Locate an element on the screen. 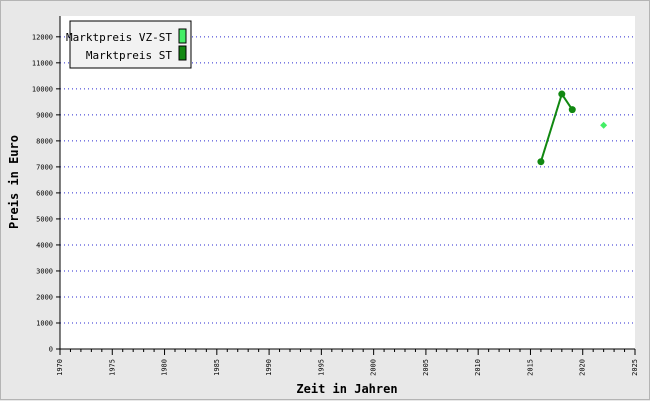  y-tick-label: 10000 is located at coordinates (42, 89).